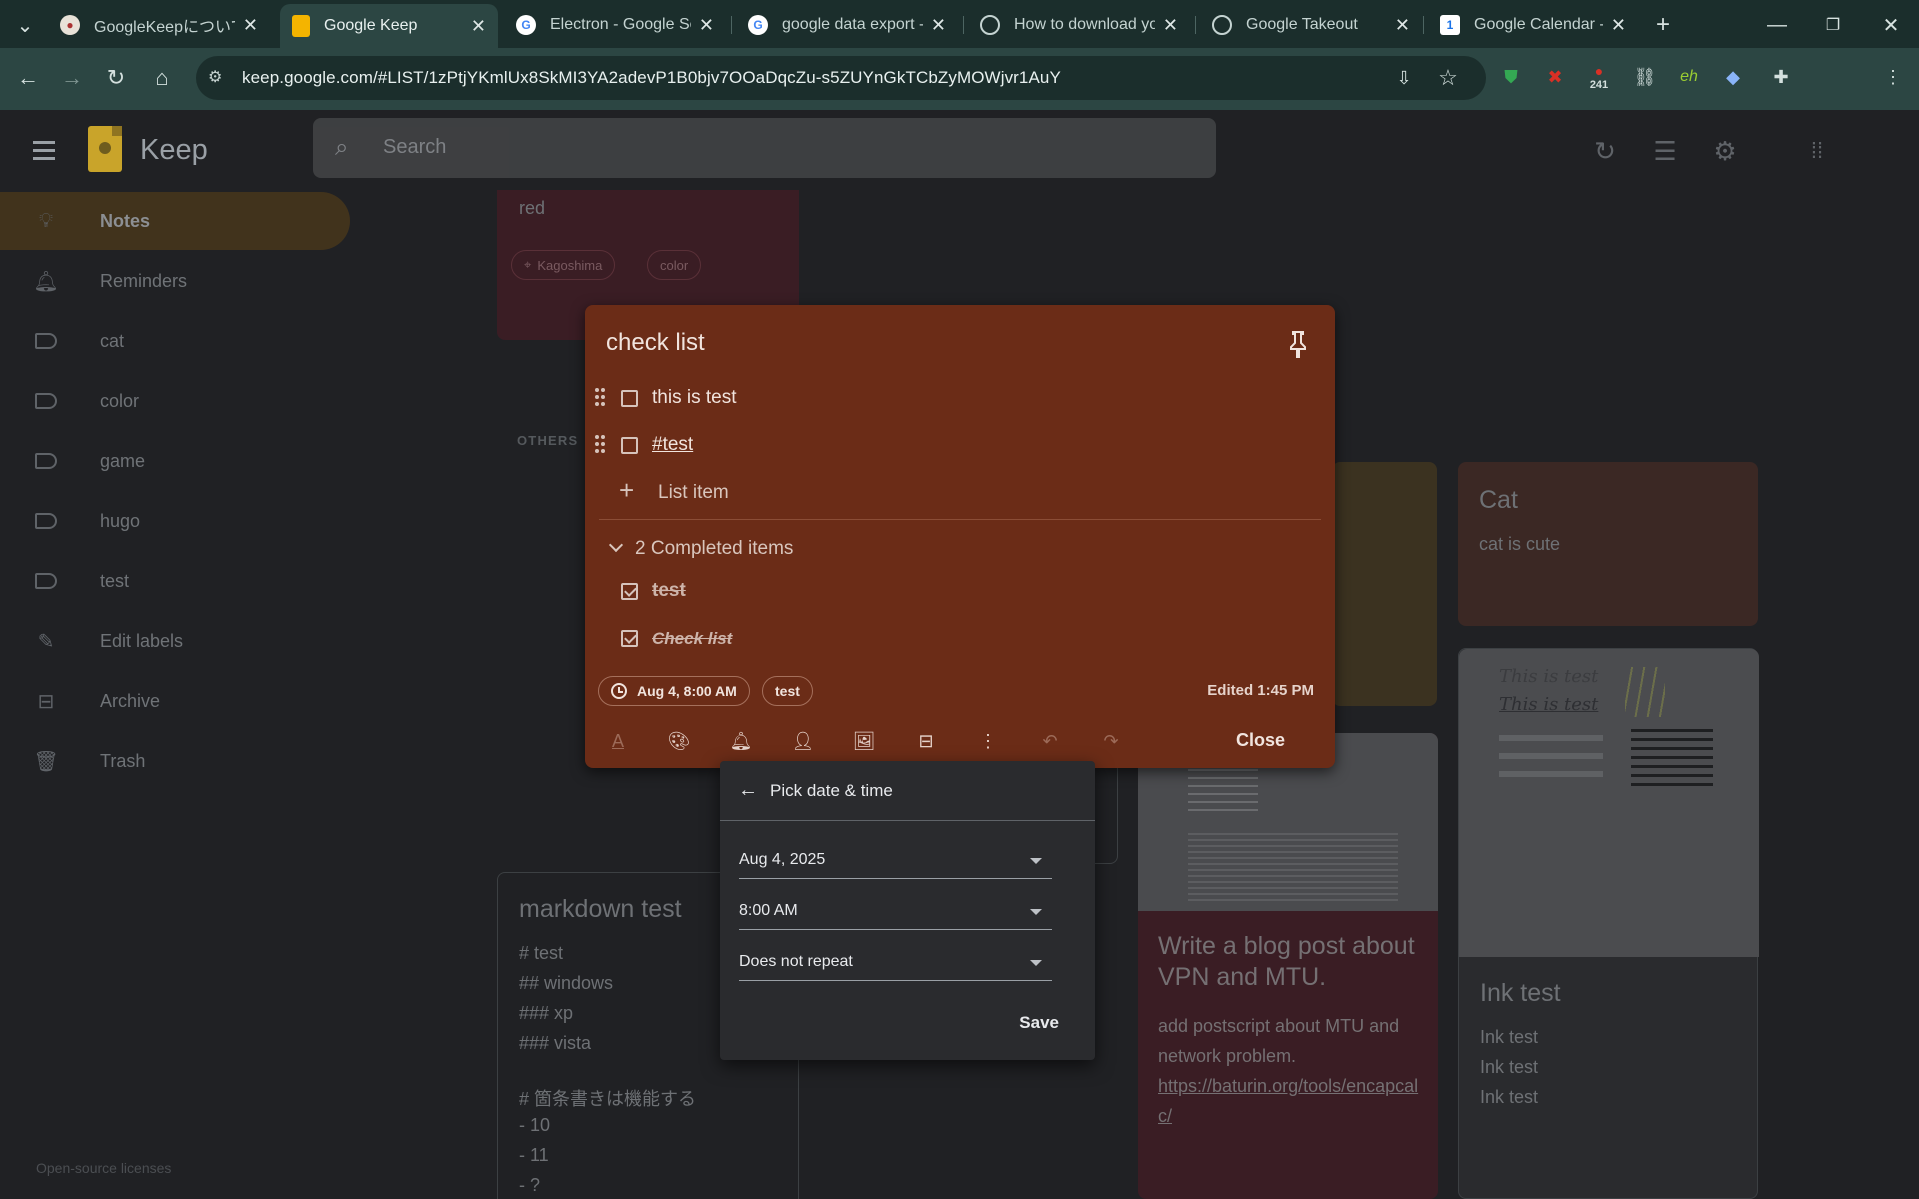  Describe the element at coordinates (693, 493) in the screenshot. I see `list-item-input: List item` at that location.